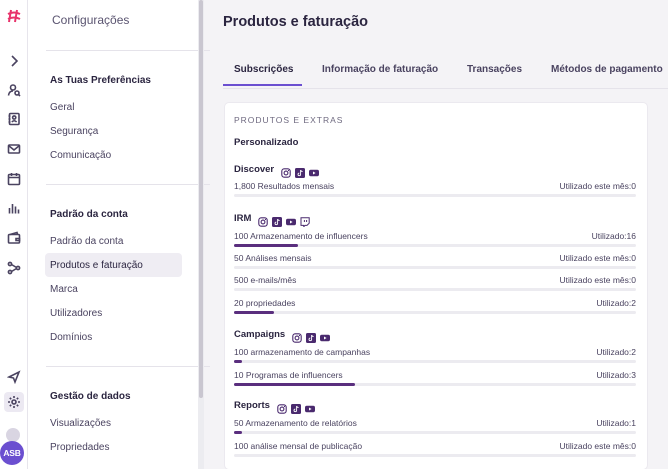 This screenshot has height=469, width=668. I want to click on quota-usage: Utilizado:1, so click(616, 423).